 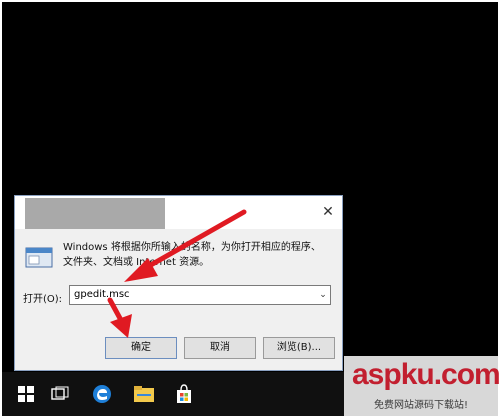 What do you see at coordinates (60, 394) in the screenshot?
I see `task-view-icon` at bounding box center [60, 394].